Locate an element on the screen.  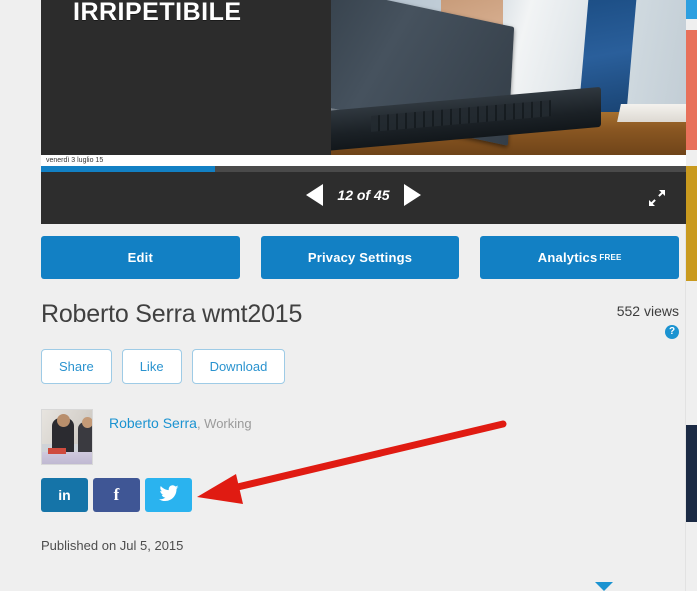
slide-photo is located at coordinates (508, 77).